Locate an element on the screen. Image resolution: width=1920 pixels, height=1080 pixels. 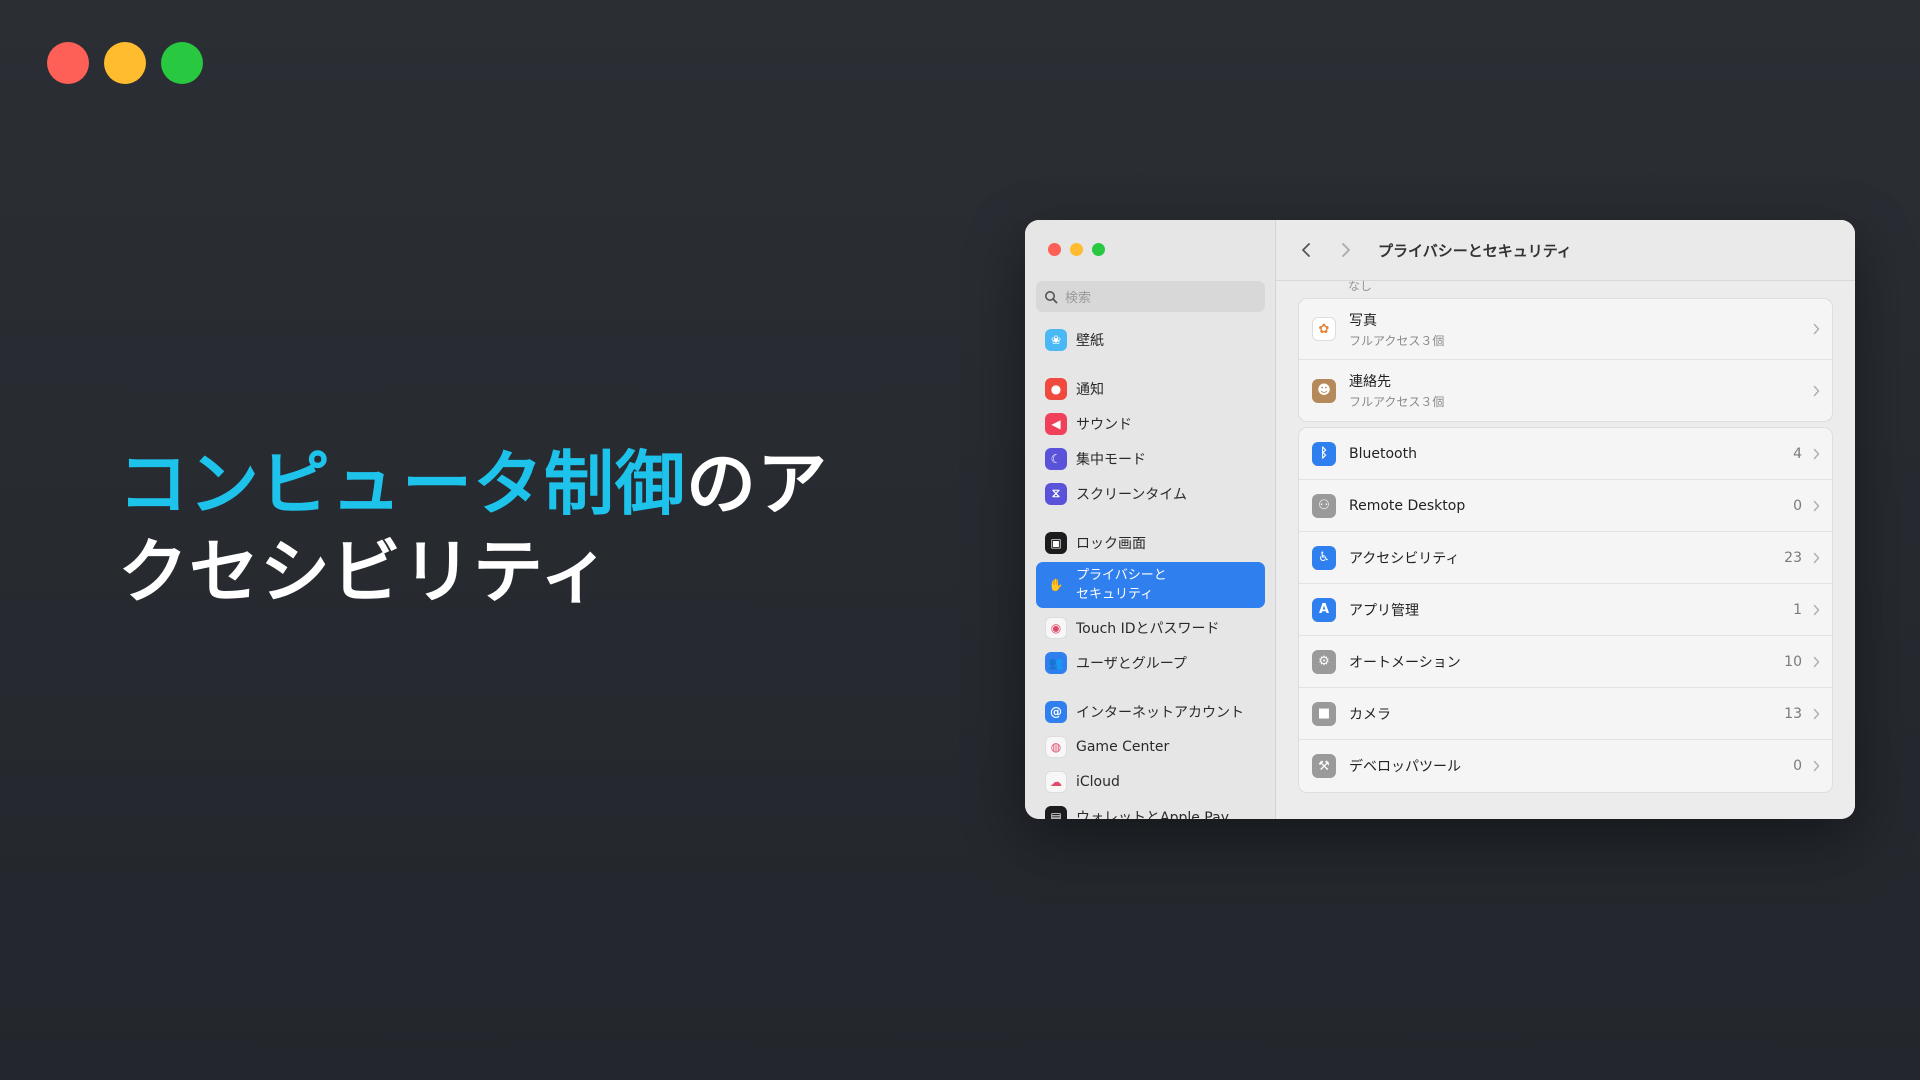
row-title: オートメーション is located at coordinates (1405, 662).